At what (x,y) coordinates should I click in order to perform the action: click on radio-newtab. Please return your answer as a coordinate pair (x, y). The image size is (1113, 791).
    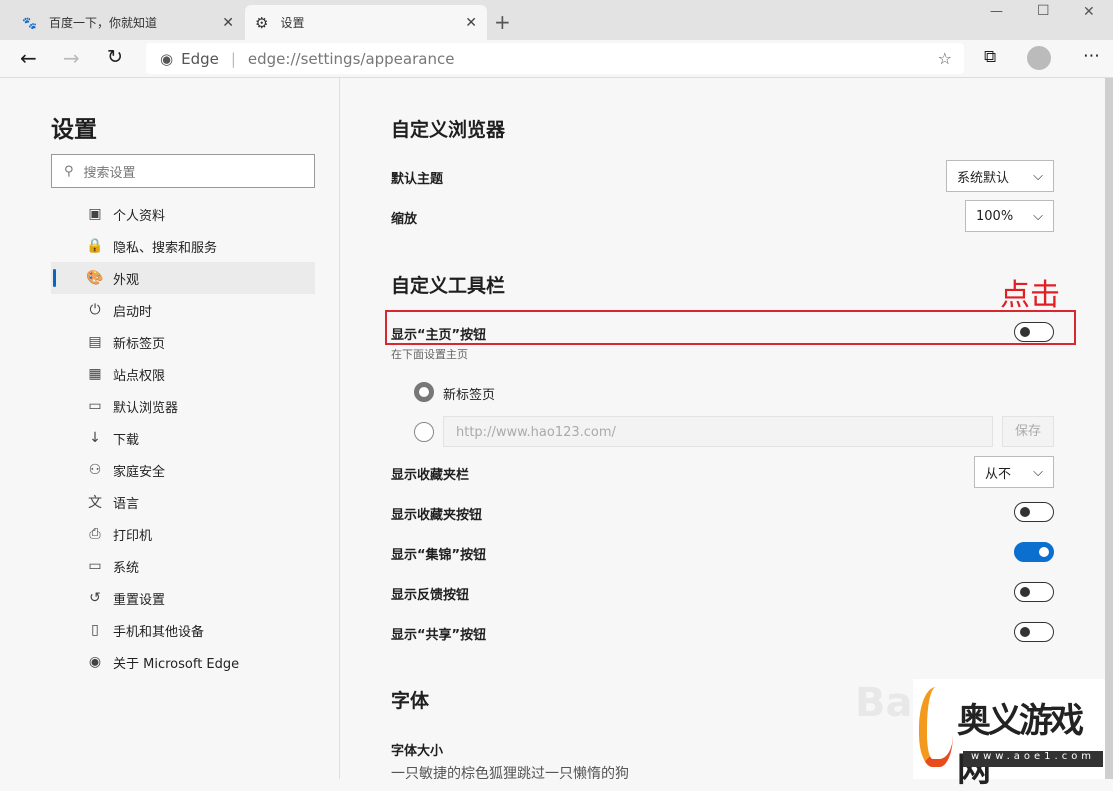
    Looking at the image, I should click on (424, 392).